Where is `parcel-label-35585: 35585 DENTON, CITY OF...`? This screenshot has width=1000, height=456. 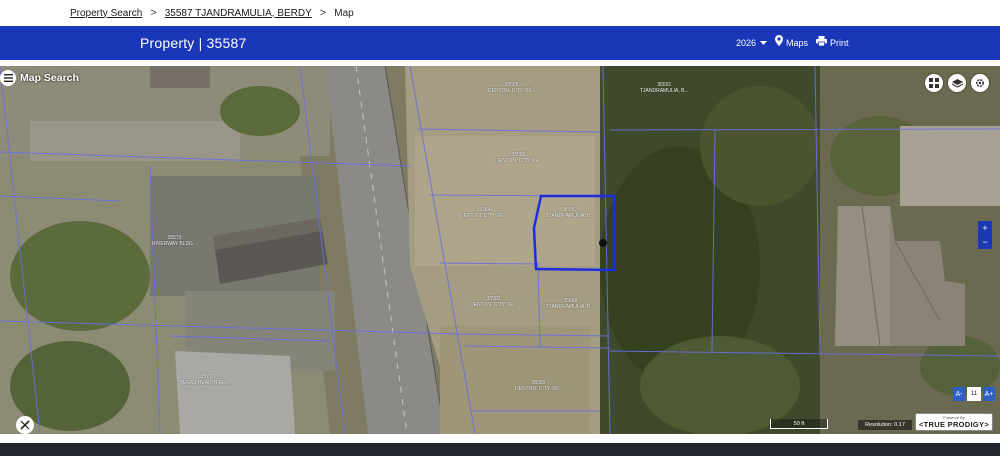 parcel-label-35585: 35585 DENTON, CITY OF... is located at coordinates (511, 88).